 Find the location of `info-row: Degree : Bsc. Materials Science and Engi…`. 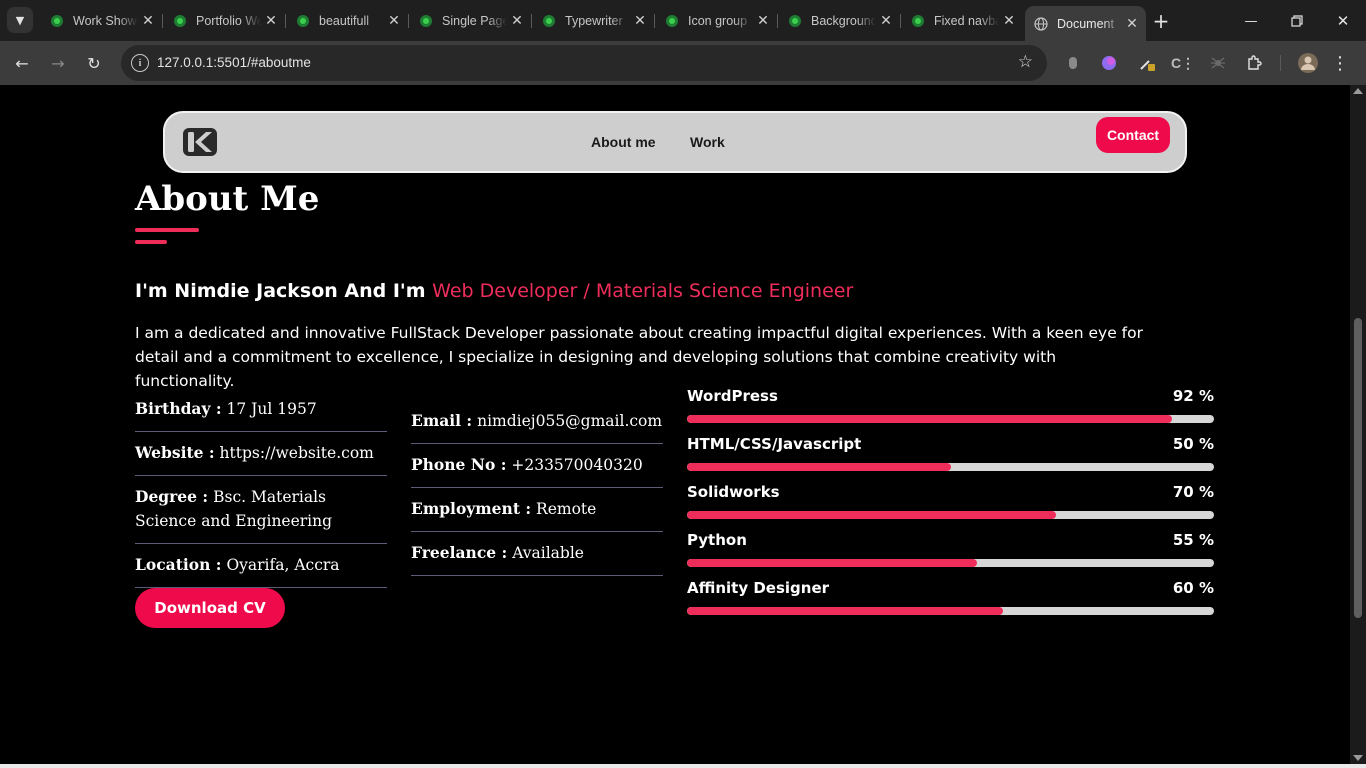

info-row: Degree : Bsc. Materials Science and Engi… is located at coordinates (261, 510).